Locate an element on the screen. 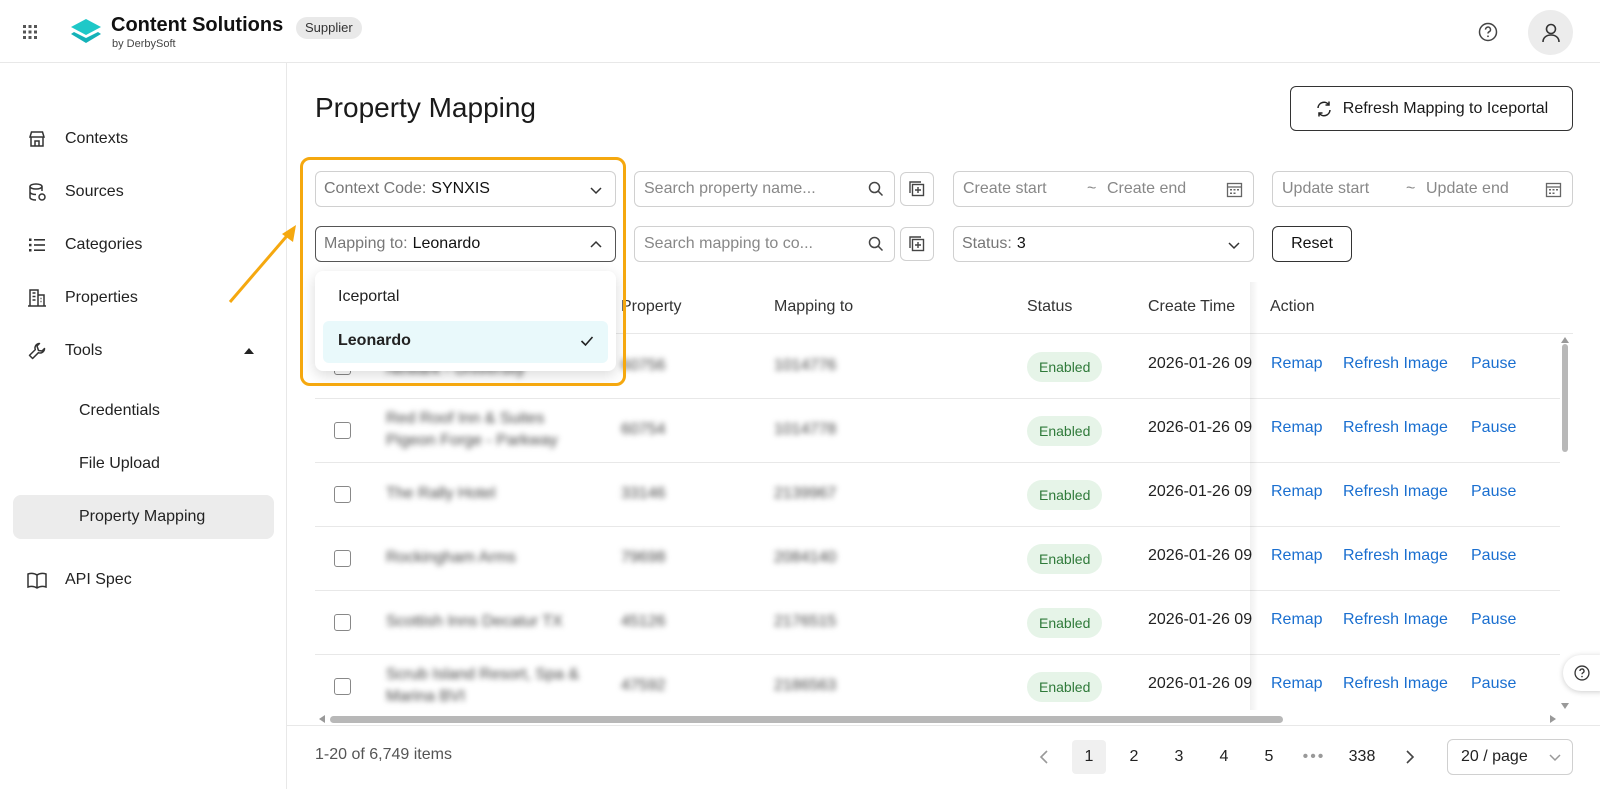  sidebar-item-label: Property Mapping is located at coordinates (142, 516).